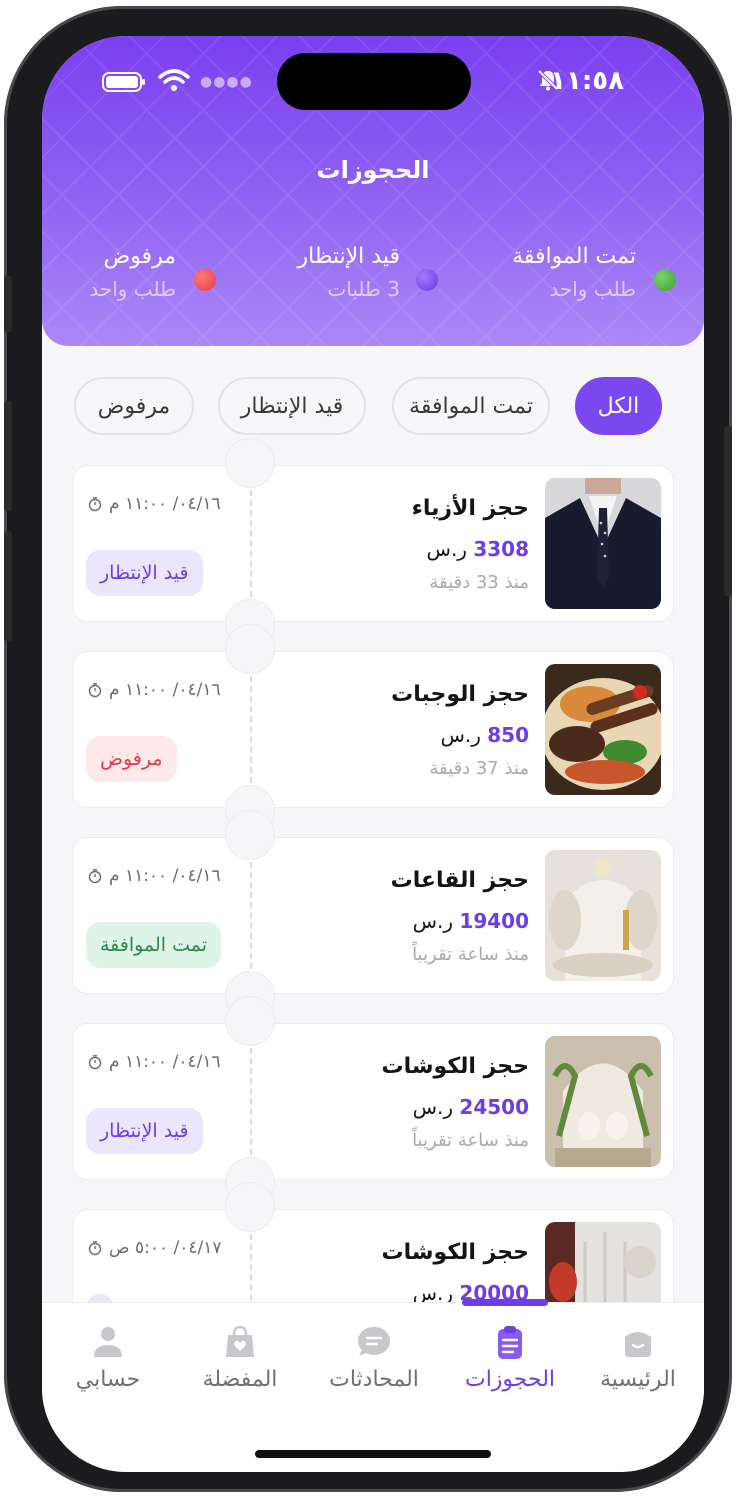 The image size is (736, 1496). What do you see at coordinates (165, 1248) in the screenshot?
I see `date-text: ٠٤/١٧/ ٥:٠٠ ص` at bounding box center [165, 1248].